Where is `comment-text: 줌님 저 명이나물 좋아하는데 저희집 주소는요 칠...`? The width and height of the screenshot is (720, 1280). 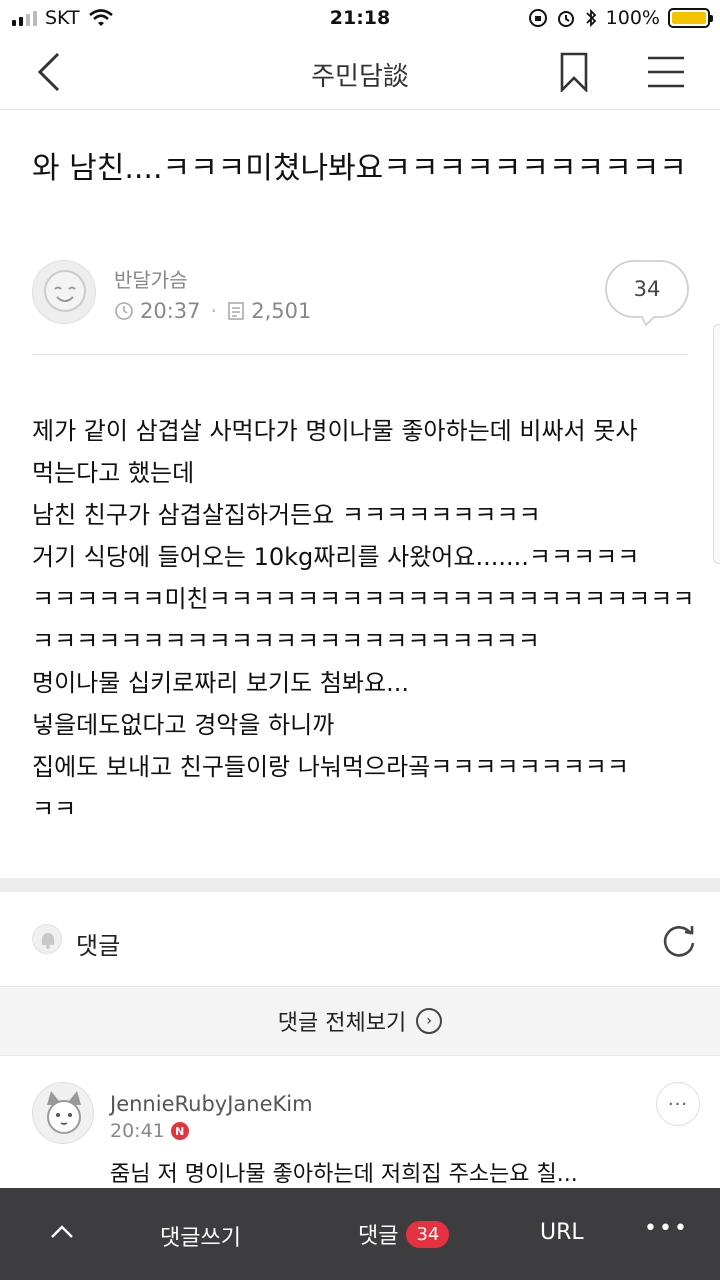 comment-text: 줌님 저 명이나물 좋아하는데 저희집 주소는요 칠... is located at coordinates (344, 1172).